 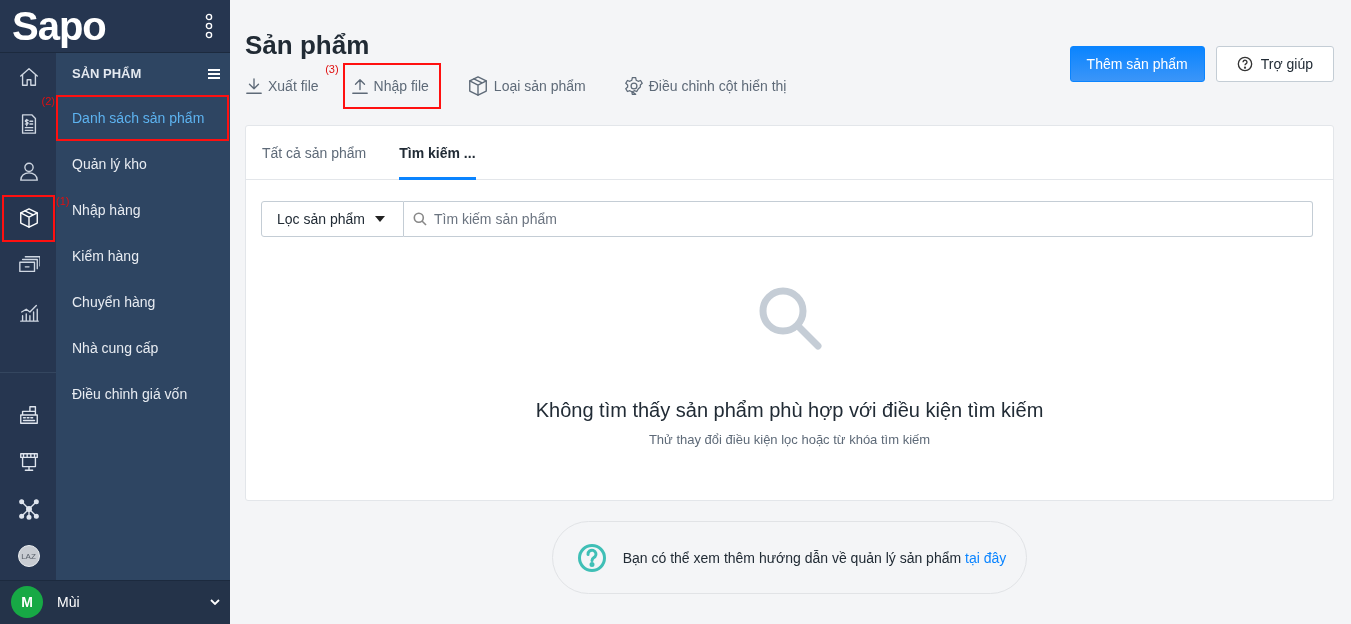 What do you see at coordinates (282, 86) in the screenshot?
I see `toolbar-link: Xuất file` at bounding box center [282, 86].